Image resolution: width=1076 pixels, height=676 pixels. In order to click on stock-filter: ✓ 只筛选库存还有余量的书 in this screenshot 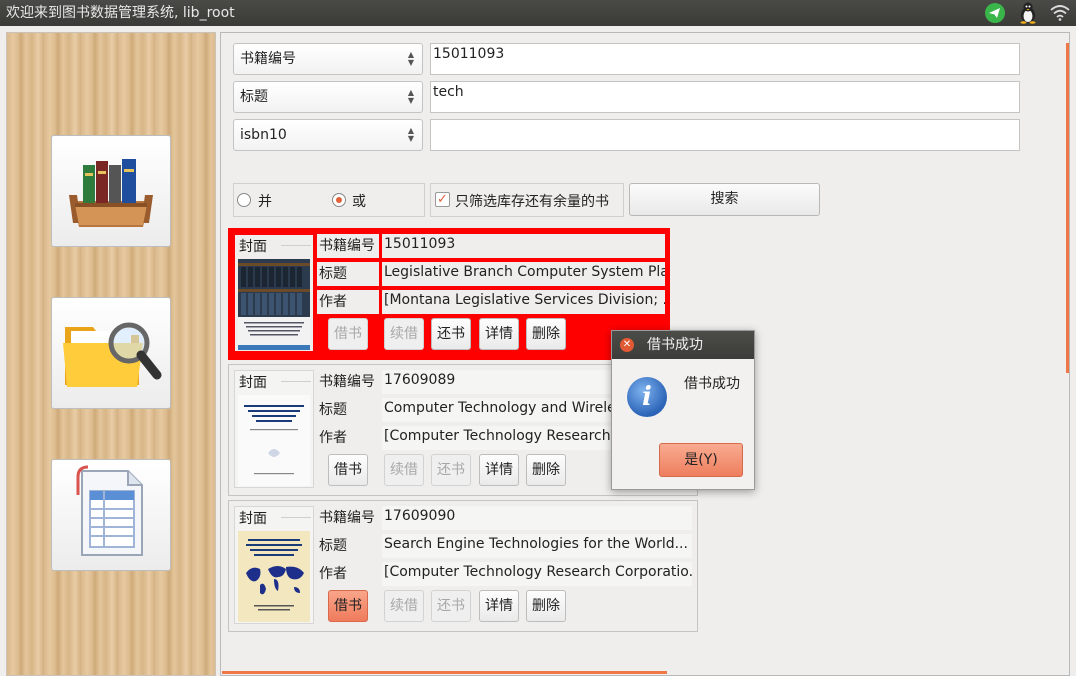, I will do `click(527, 200)`.